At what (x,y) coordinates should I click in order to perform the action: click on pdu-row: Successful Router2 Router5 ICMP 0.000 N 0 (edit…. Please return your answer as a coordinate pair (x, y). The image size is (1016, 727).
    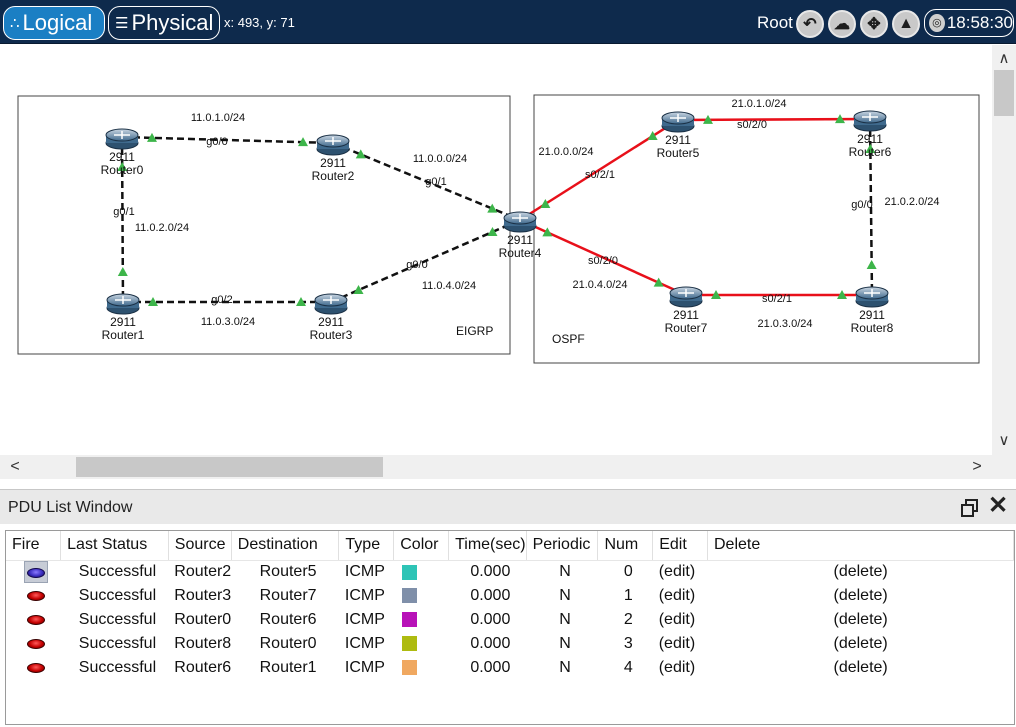
    Looking at the image, I should click on (510, 572).